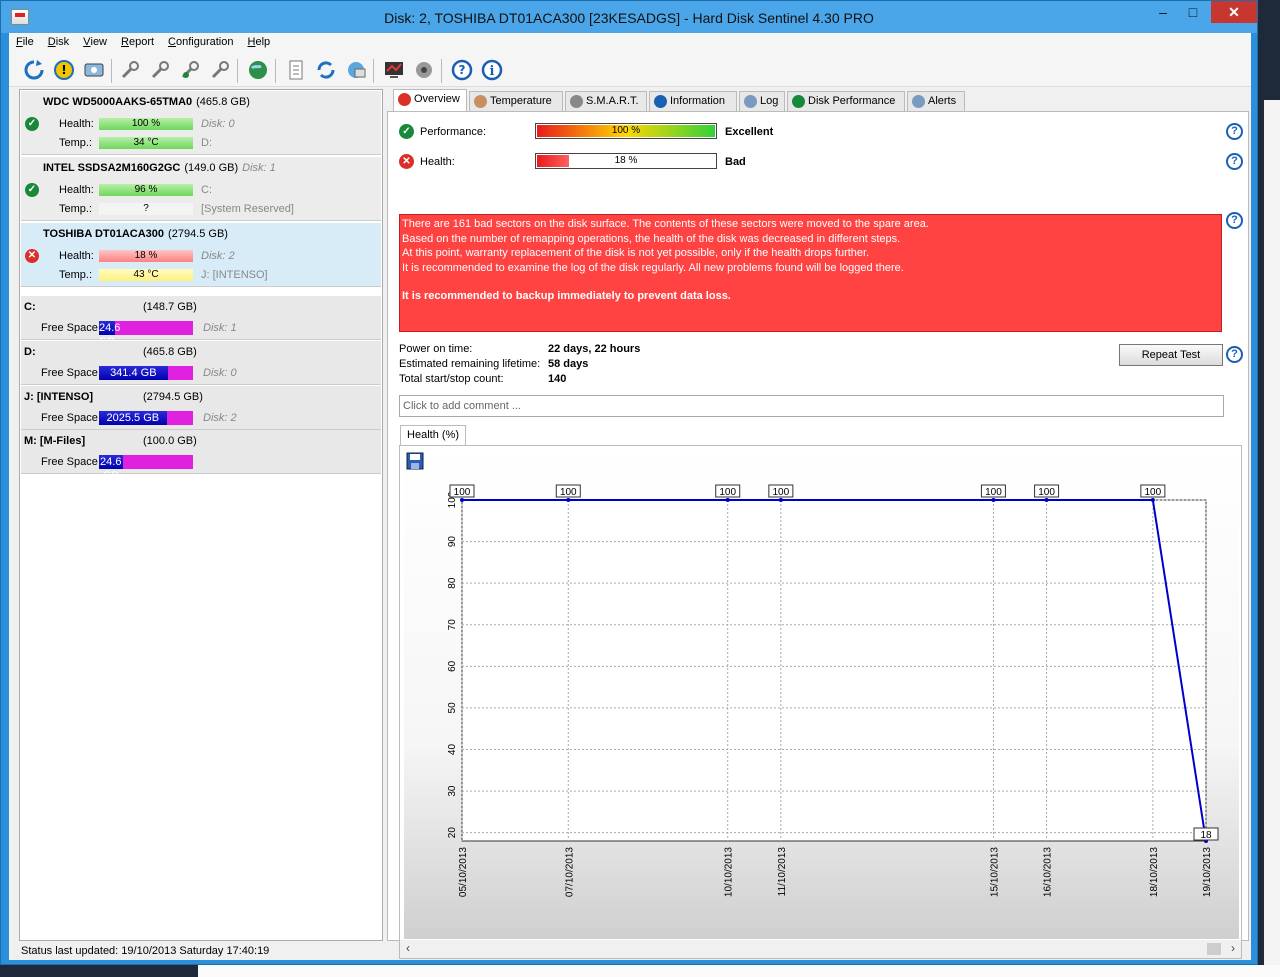 The height and width of the screenshot is (977, 1280). I want to click on menu-item: Report, so click(137, 42).